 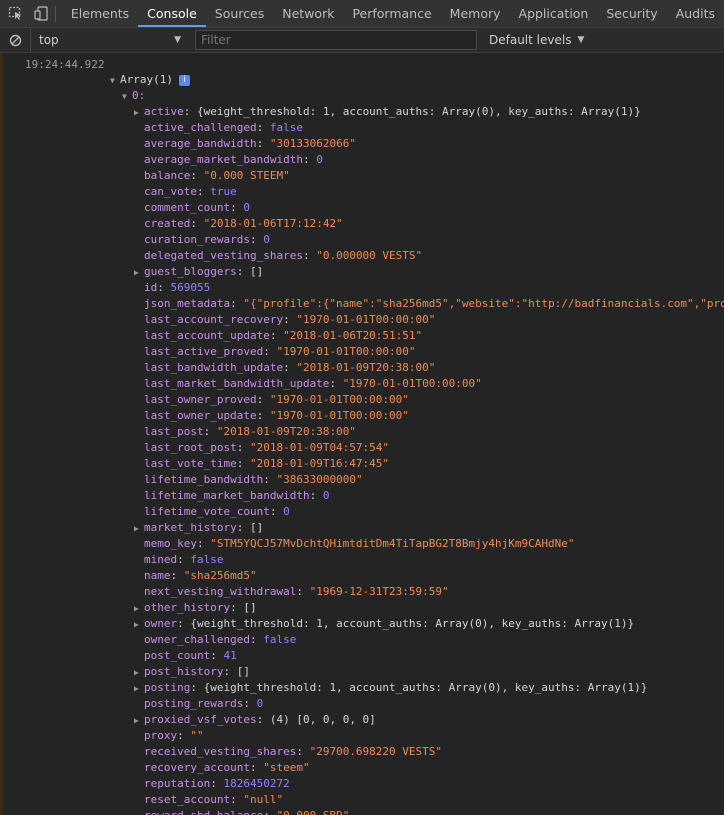 What do you see at coordinates (239, 13) in the screenshot?
I see `tab-sources: Sources` at bounding box center [239, 13].